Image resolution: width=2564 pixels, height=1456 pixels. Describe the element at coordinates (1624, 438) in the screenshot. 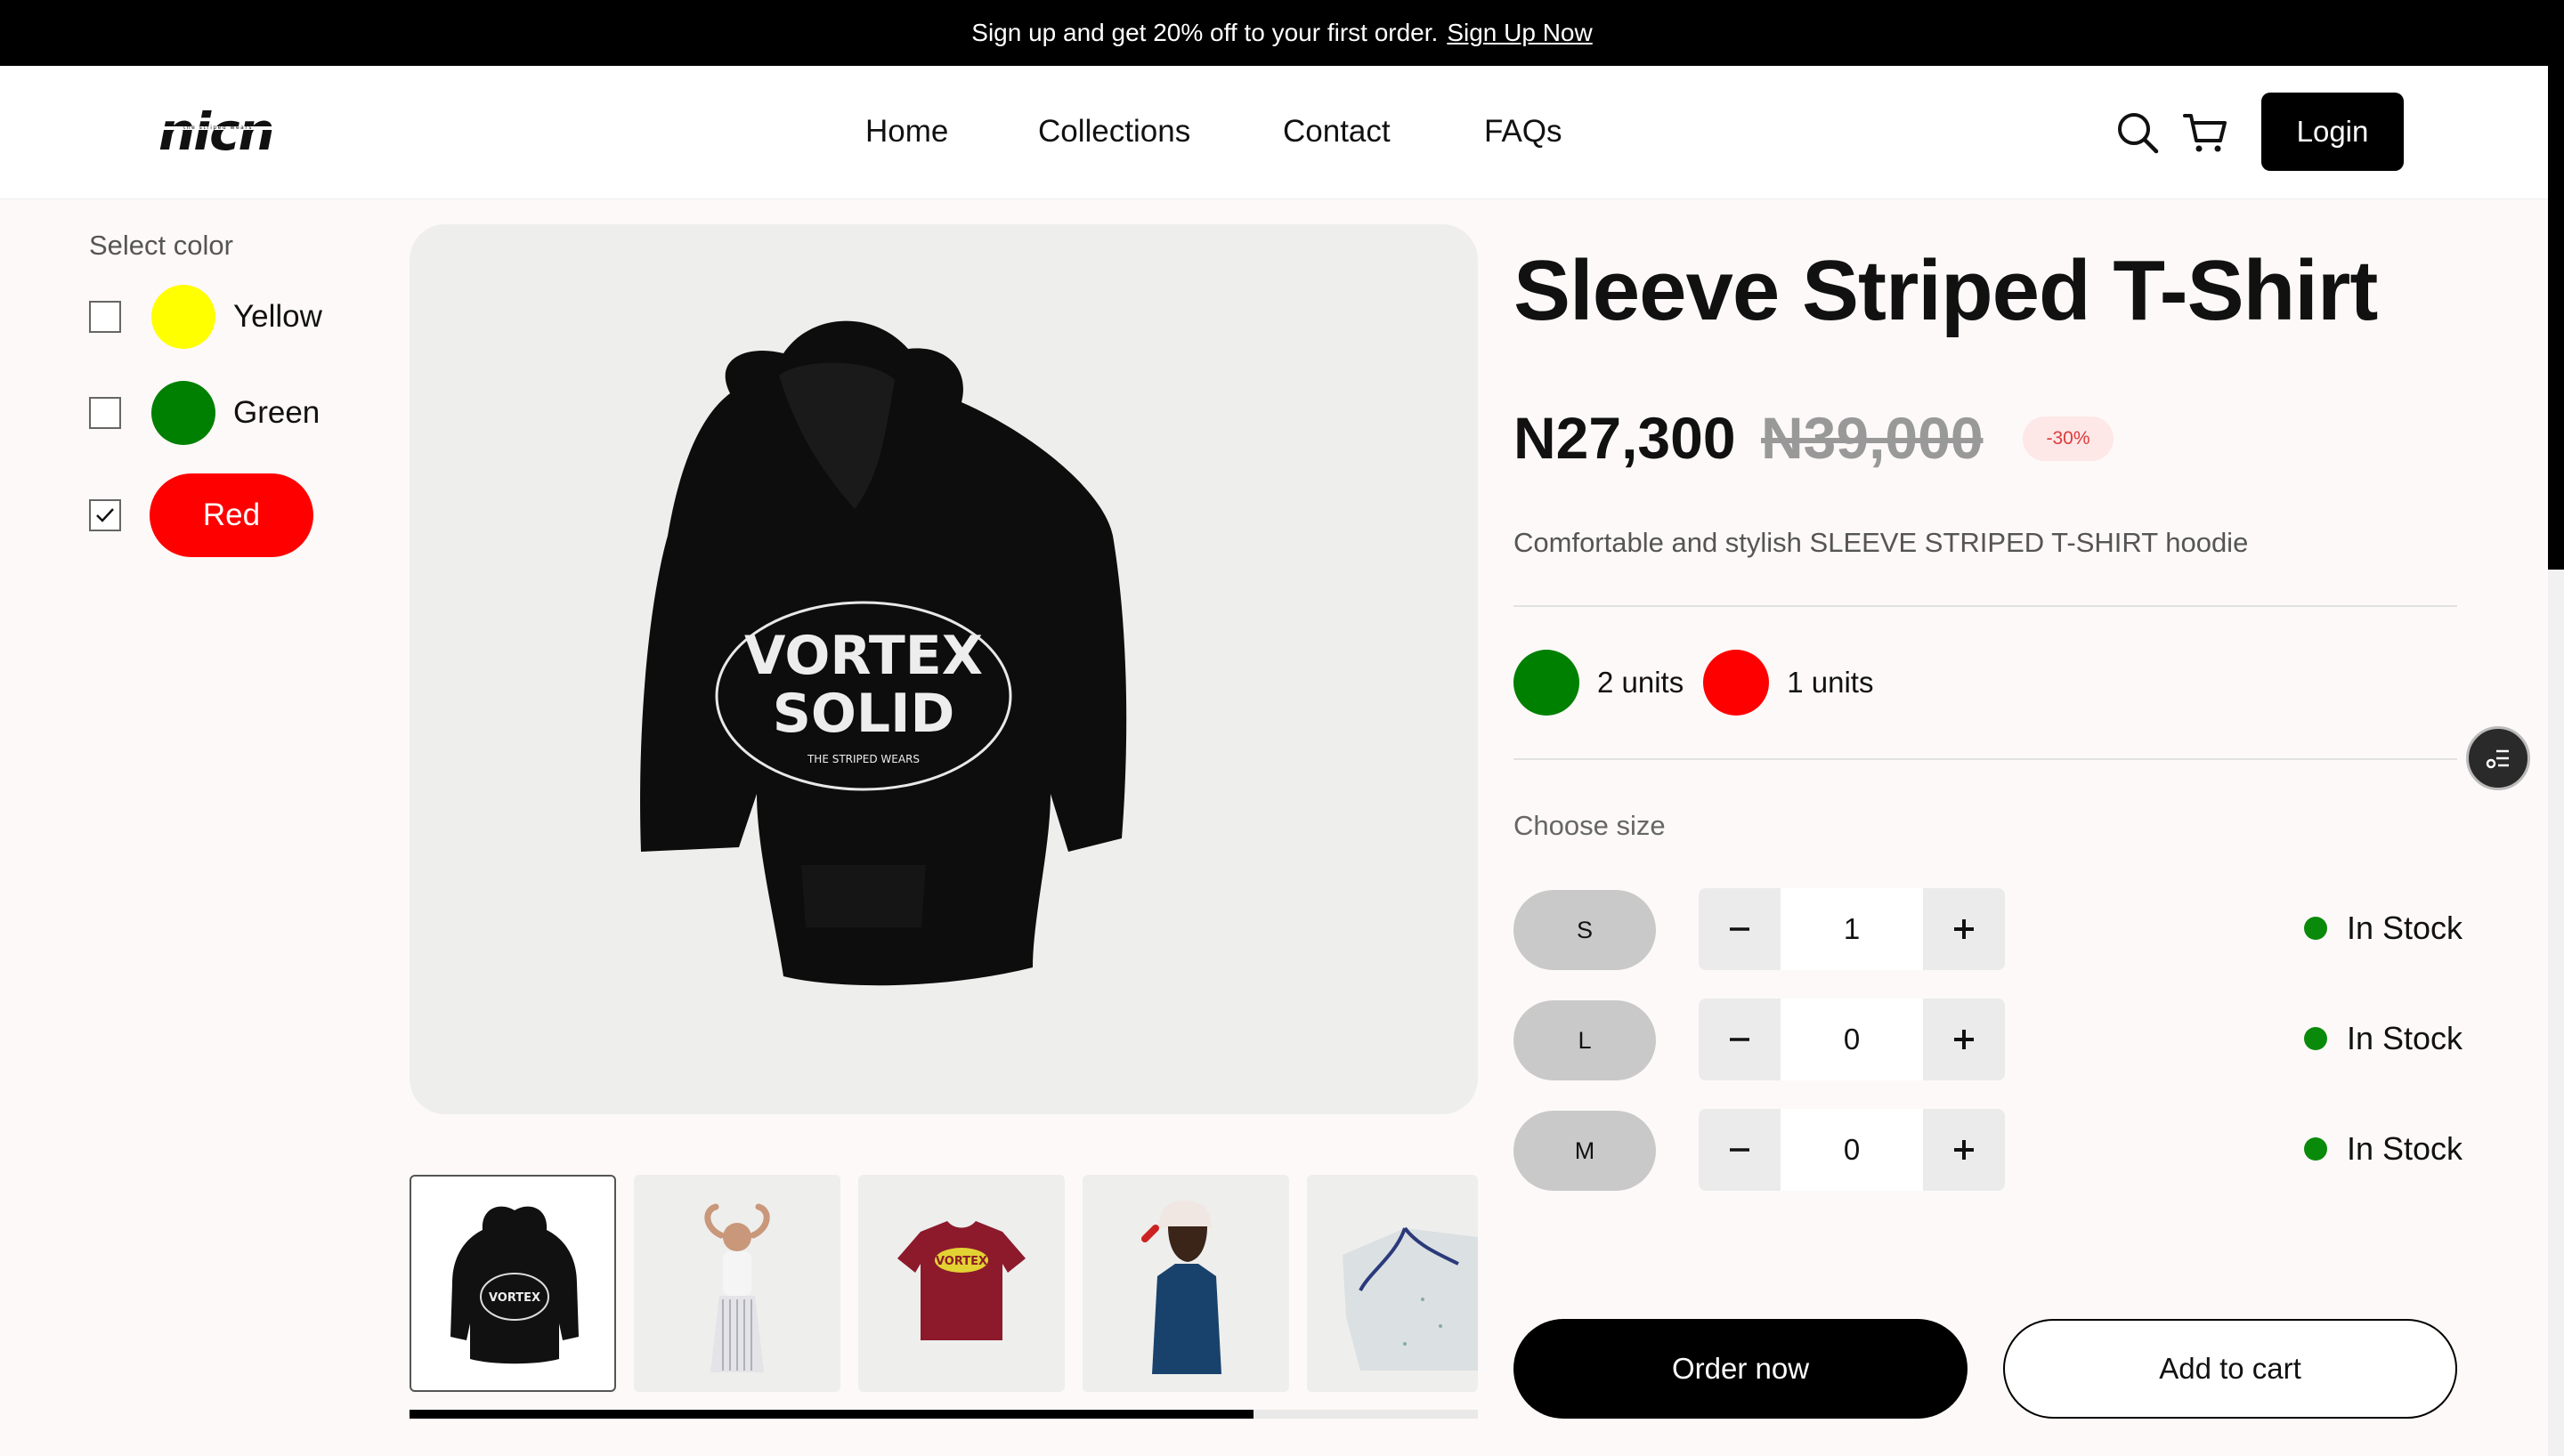

I see `current-price: N27,300` at that location.